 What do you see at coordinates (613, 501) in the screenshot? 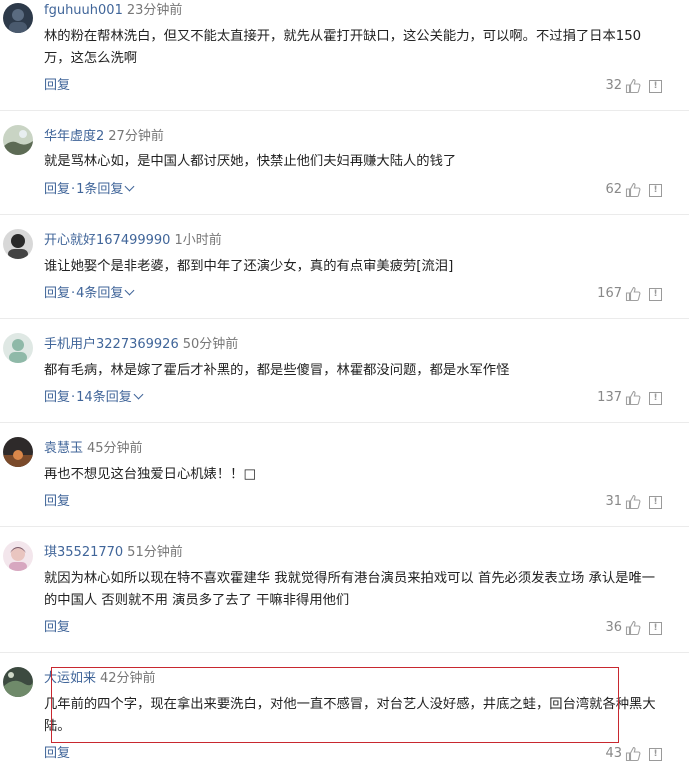
I see `like-count: 31` at bounding box center [613, 501].